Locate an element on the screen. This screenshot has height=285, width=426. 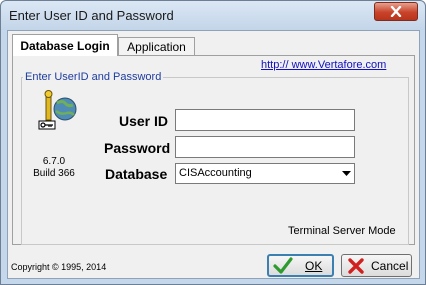
cancel-x-icon is located at coordinates (356, 265).